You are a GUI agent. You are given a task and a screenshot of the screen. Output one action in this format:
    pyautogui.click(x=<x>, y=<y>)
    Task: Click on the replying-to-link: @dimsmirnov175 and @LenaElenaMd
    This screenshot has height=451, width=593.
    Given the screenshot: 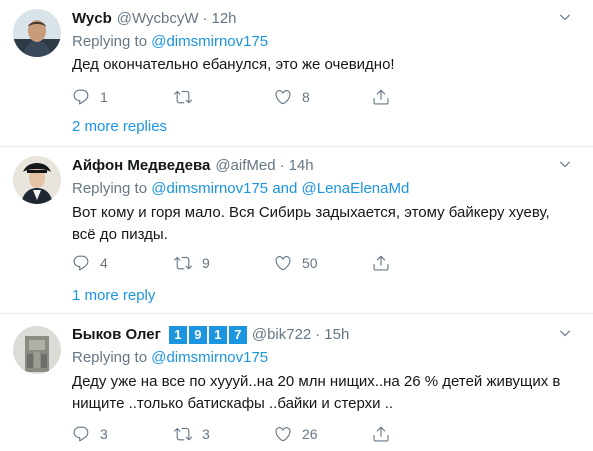 What is the action you would take?
    pyautogui.click(x=280, y=188)
    